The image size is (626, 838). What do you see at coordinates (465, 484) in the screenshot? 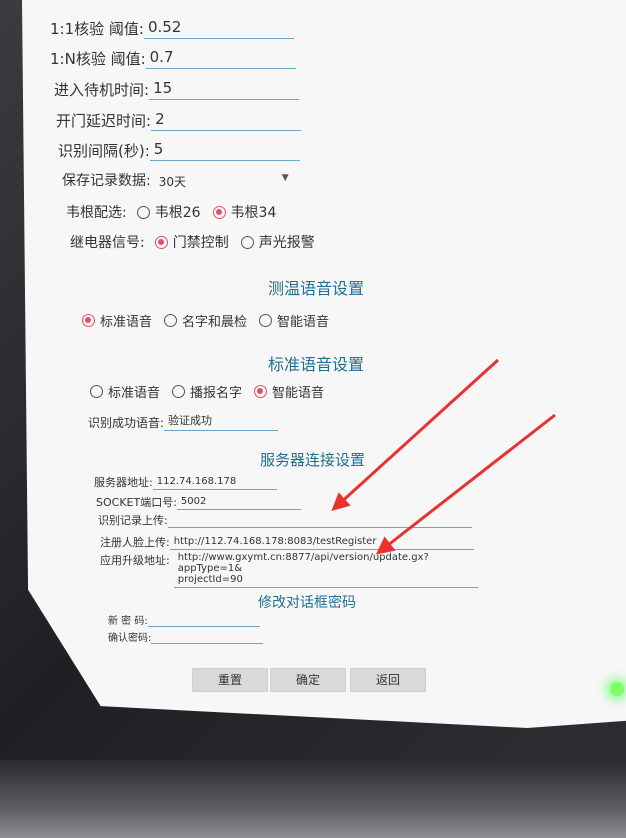
I see `arrow-to-face-upload` at bounding box center [465, 484].